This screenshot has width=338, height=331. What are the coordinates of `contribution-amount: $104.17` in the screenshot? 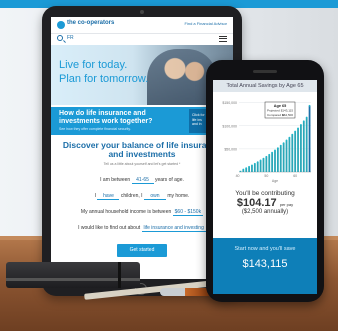 It's located at (256, 203).